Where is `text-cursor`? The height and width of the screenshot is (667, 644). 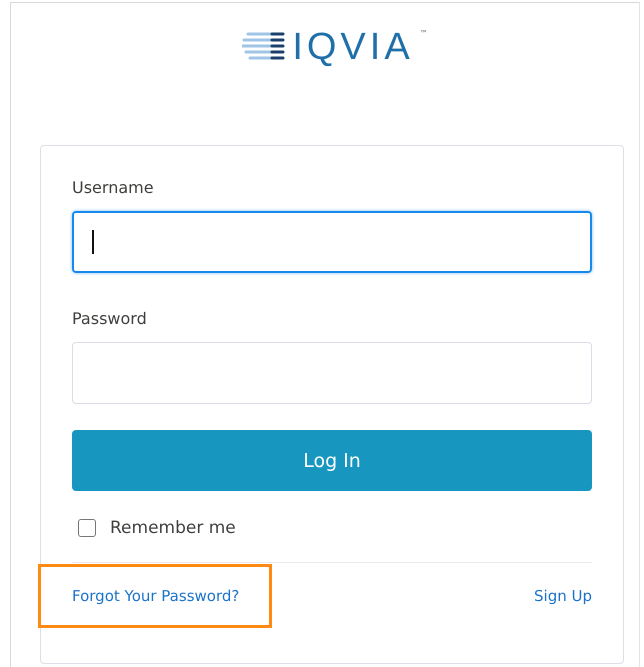
text-cursor is located at coordinates (93, 242).